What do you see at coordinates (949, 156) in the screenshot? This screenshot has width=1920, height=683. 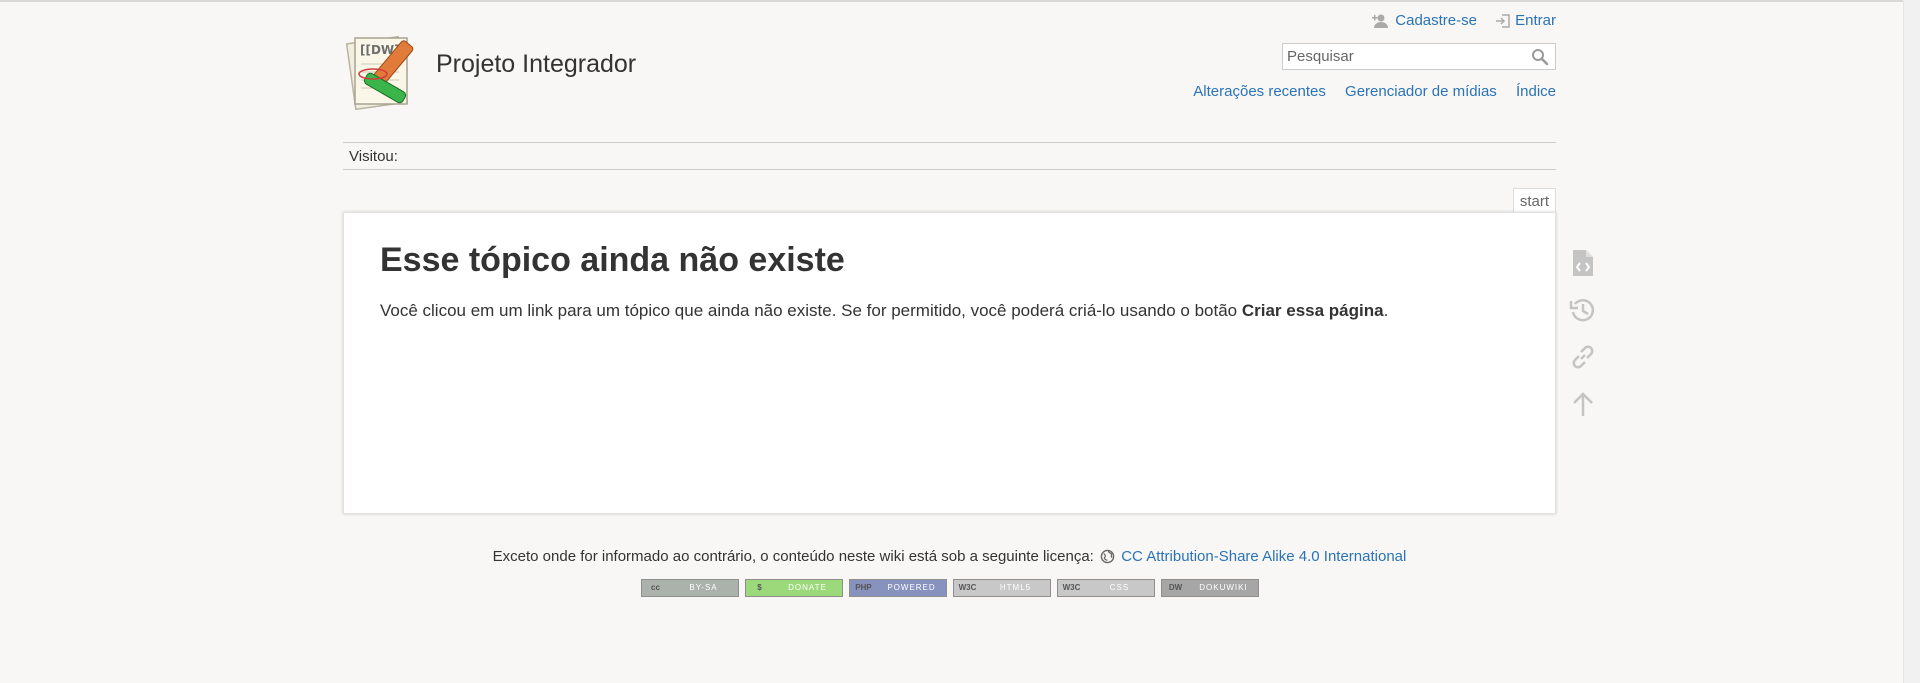 I see `breadcrumb: Visitou:` at bounding box center [949, 156].